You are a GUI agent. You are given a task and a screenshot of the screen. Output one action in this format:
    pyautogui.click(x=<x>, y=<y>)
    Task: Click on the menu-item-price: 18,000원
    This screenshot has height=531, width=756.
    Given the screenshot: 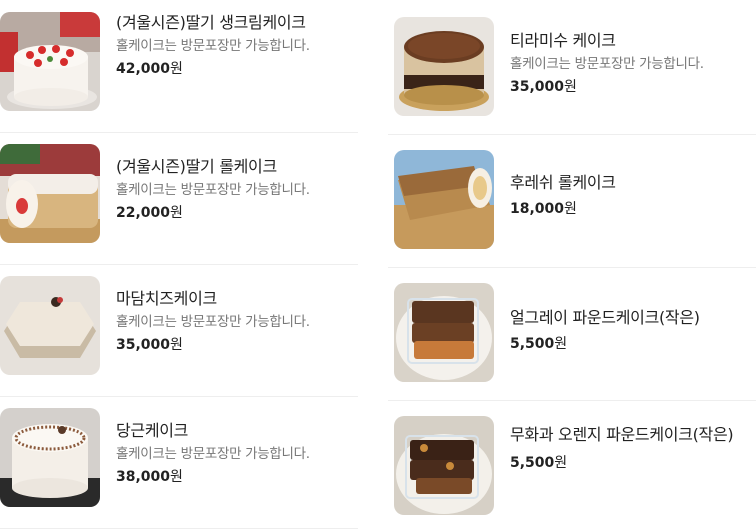 What is the action you would take?
    pyautogui.click(x=563, y=209)
    